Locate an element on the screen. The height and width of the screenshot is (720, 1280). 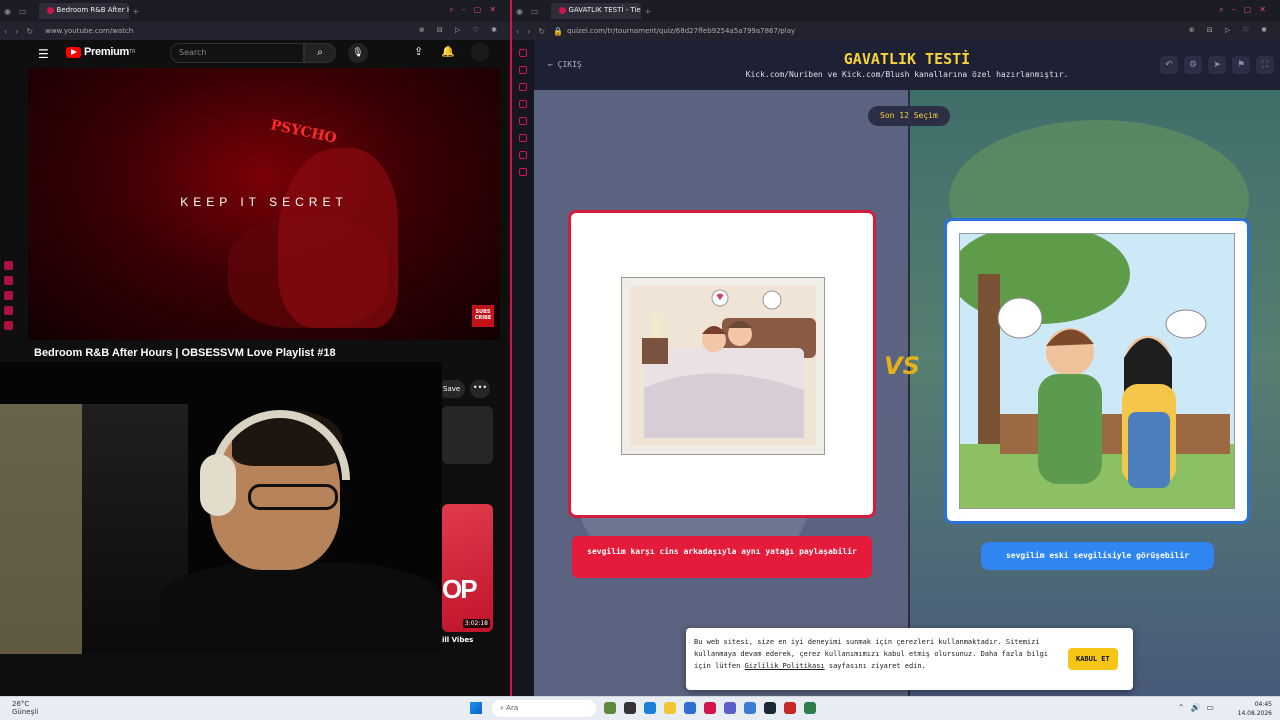
notifications-bell-icon: 🔔 is located at coordinates (448, 51).